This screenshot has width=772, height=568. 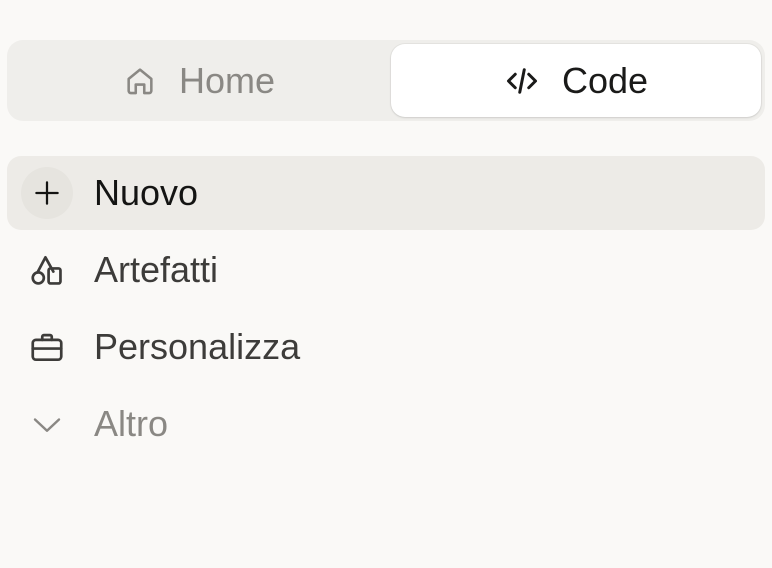 I want to click on plus-icon, so click(x=47, y=193).